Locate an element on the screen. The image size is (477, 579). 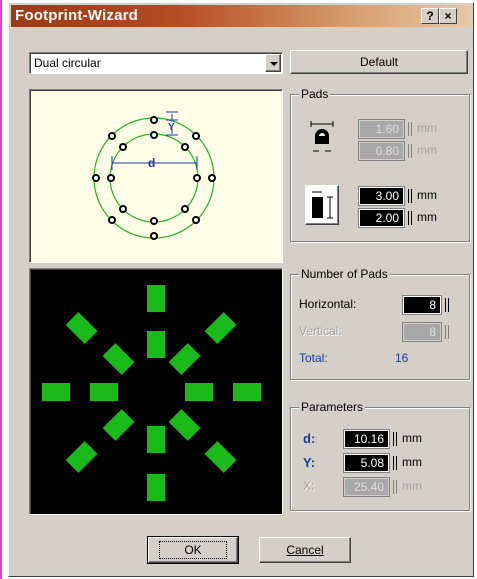
pad-inner-bottom is located at coordinates (156, 439).